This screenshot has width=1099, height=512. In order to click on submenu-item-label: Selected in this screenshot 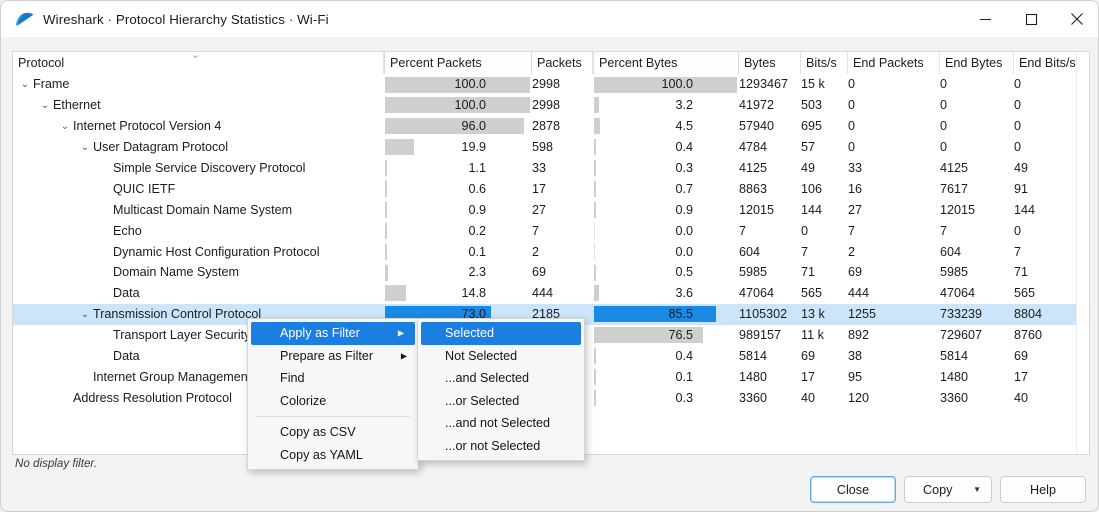, I will do `click(470, 333)`.